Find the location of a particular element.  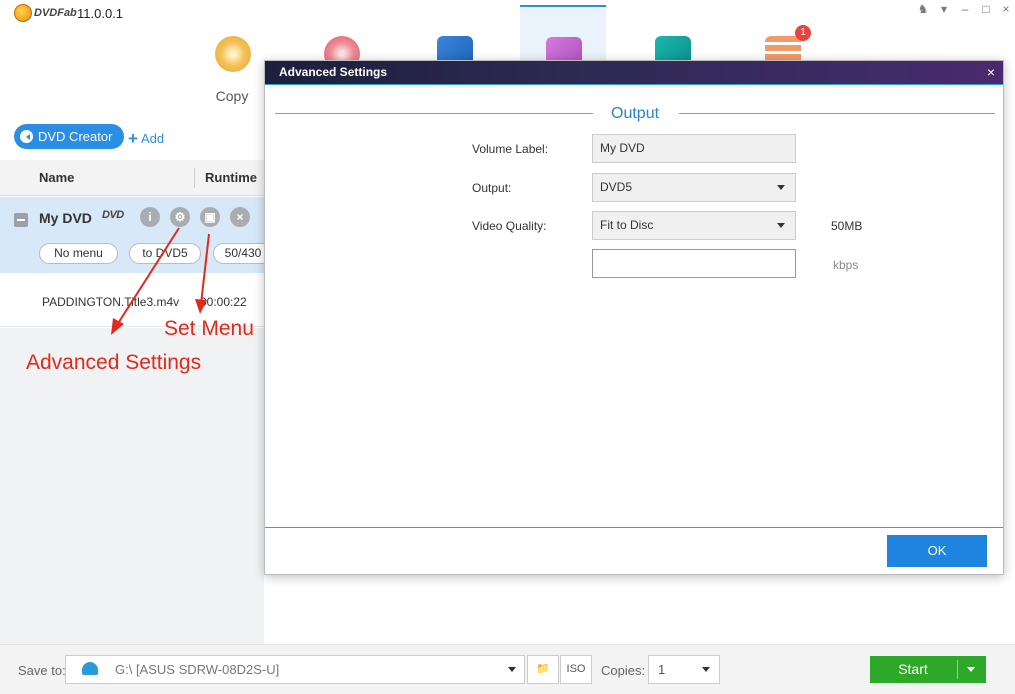

section-title-output: Output is located at coordinates (635, 113).